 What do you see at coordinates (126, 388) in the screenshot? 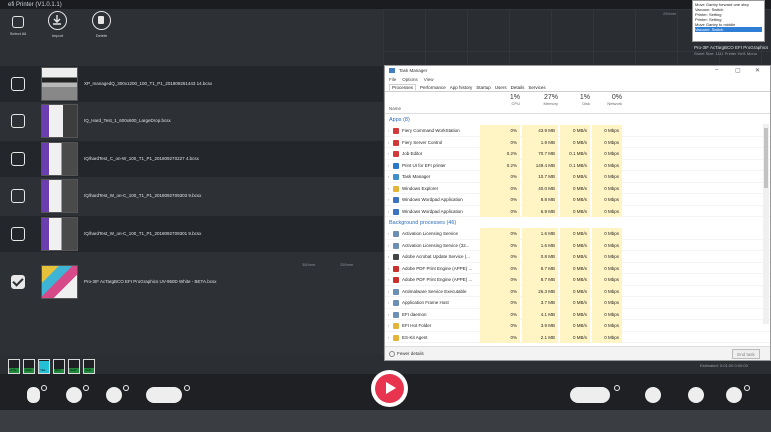
I see `gear-icon` at bounding box center [126, 388].